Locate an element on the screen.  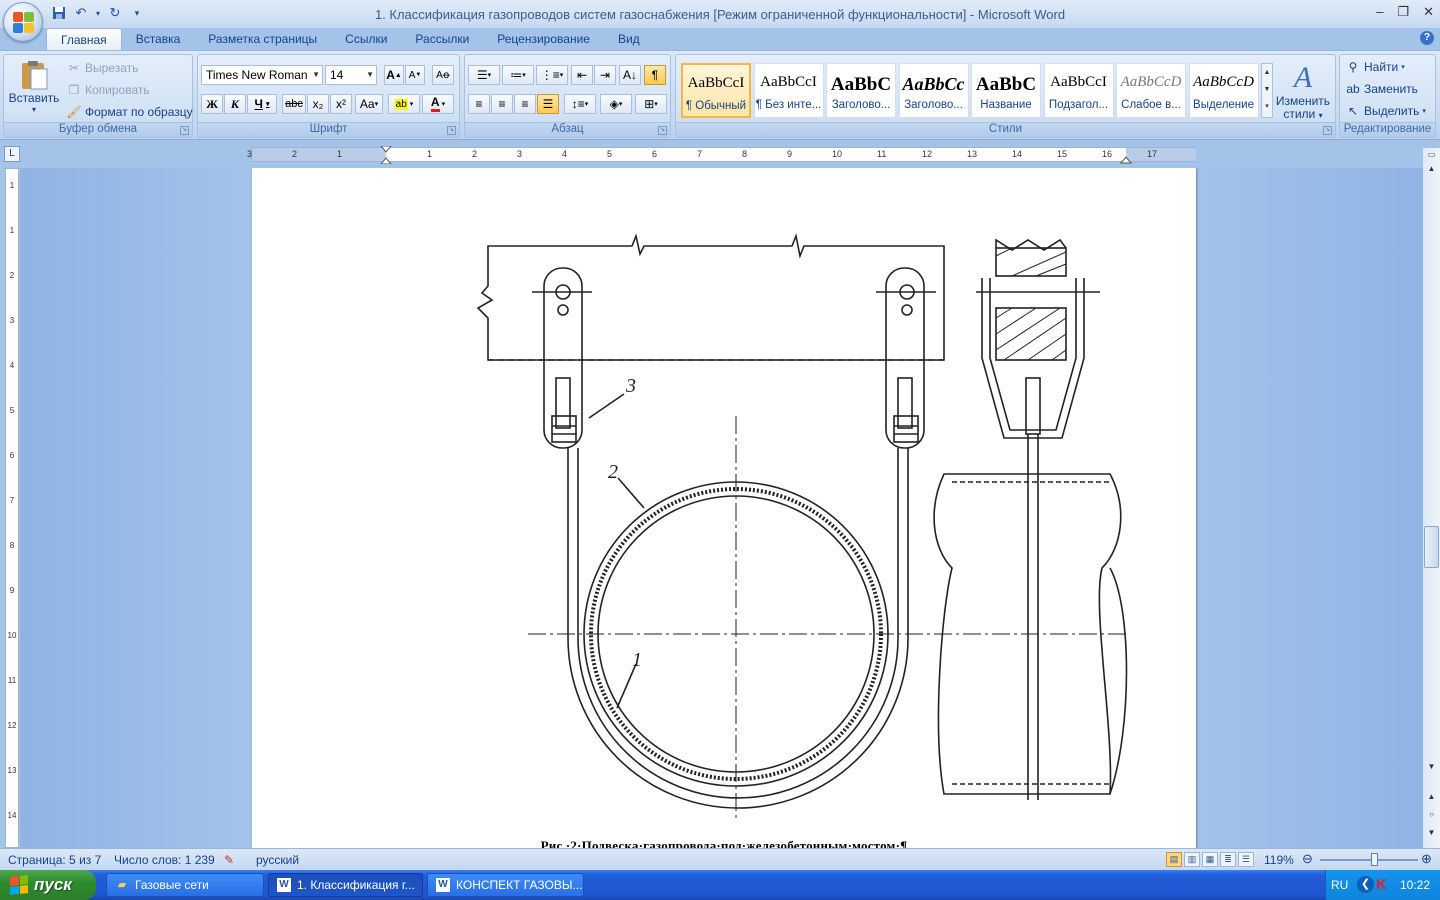
decrease-indent-button: ⇤ is located at coordinates (582, 75).